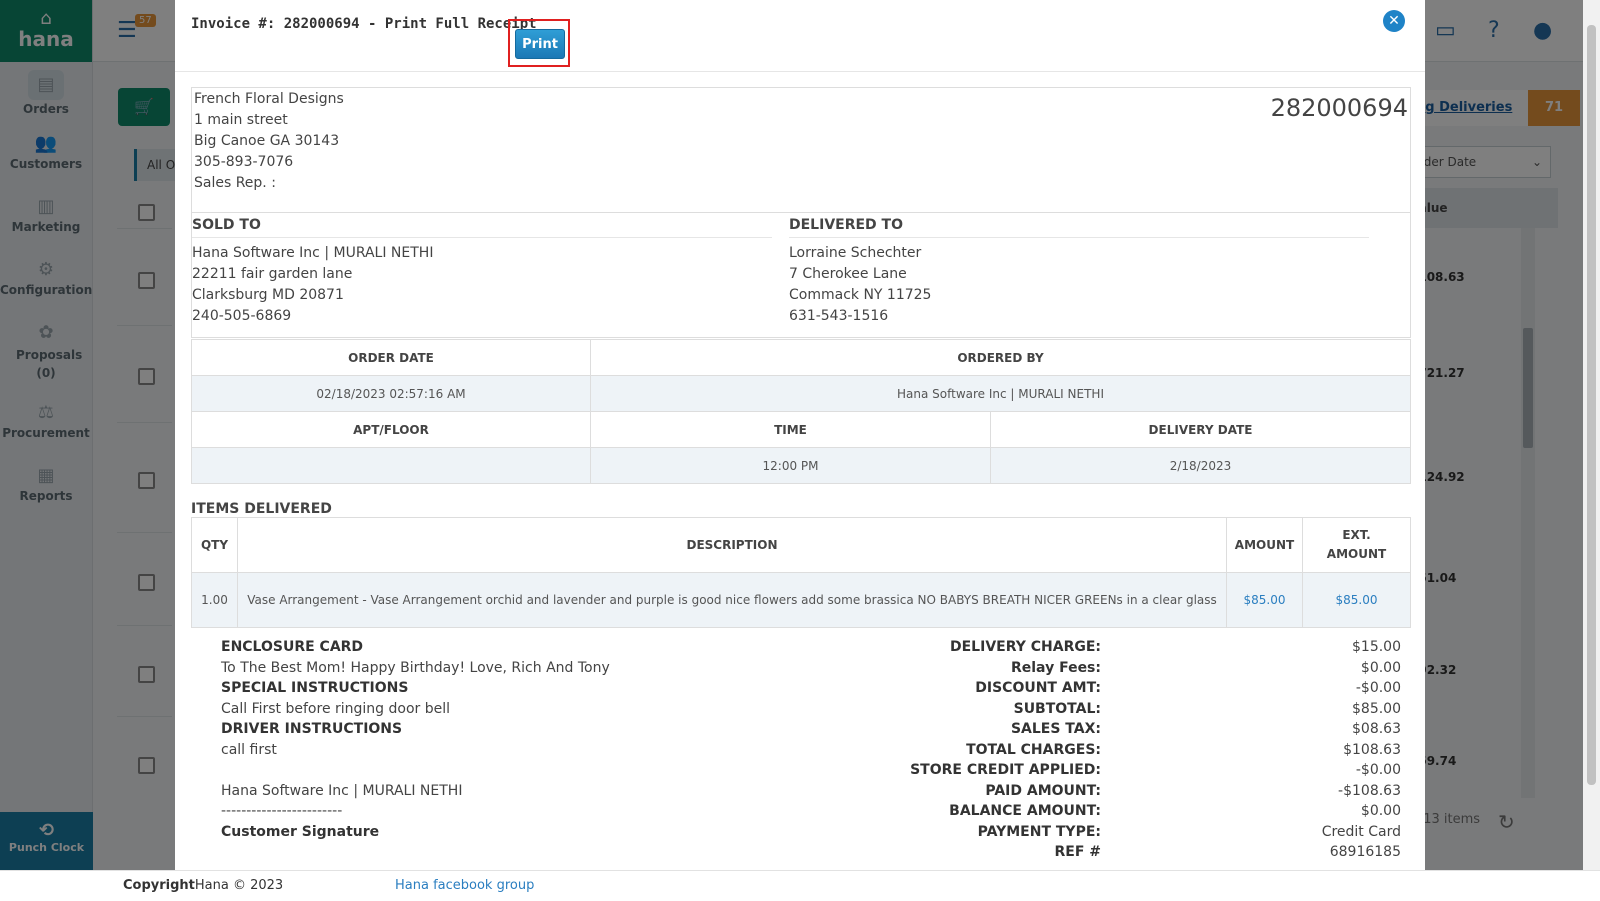 This screenshot has width=1600, height=901. I want to click on amount-header: AMOUNT, so click(1264, 545).